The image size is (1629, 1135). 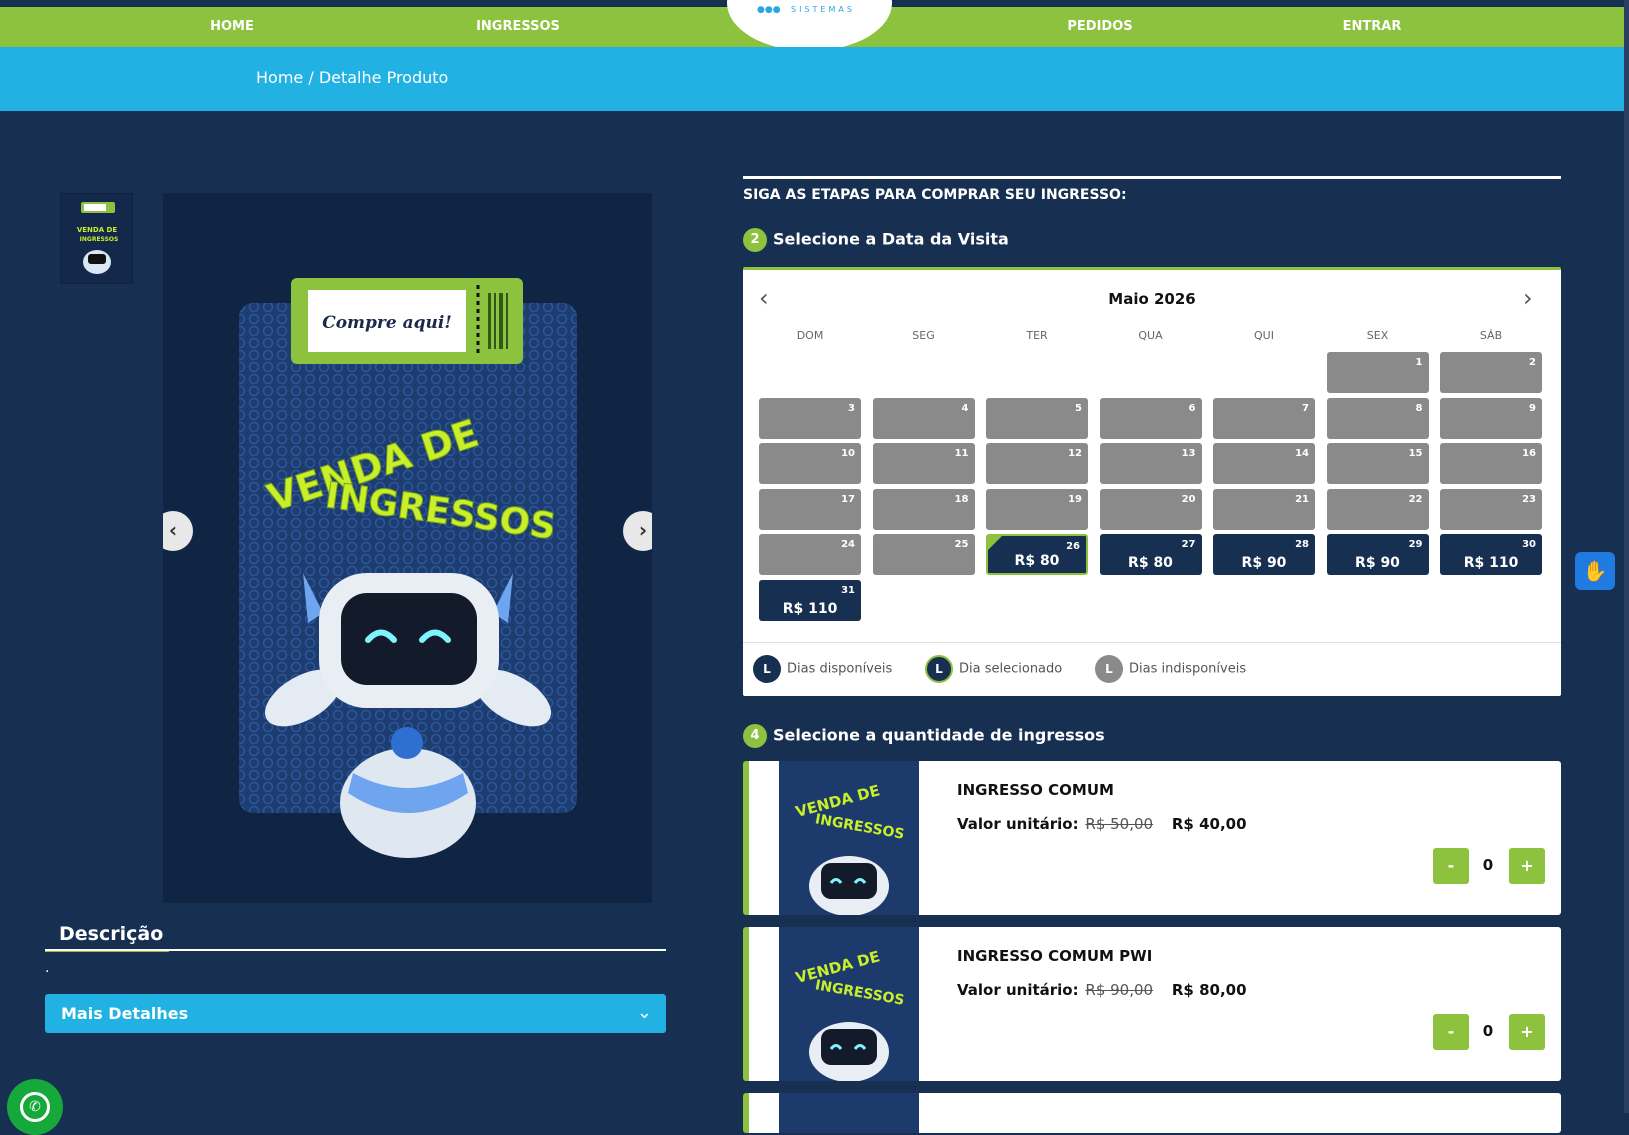 I want to click on old-price: R$ 50,00, so click(x=1119, y=824).